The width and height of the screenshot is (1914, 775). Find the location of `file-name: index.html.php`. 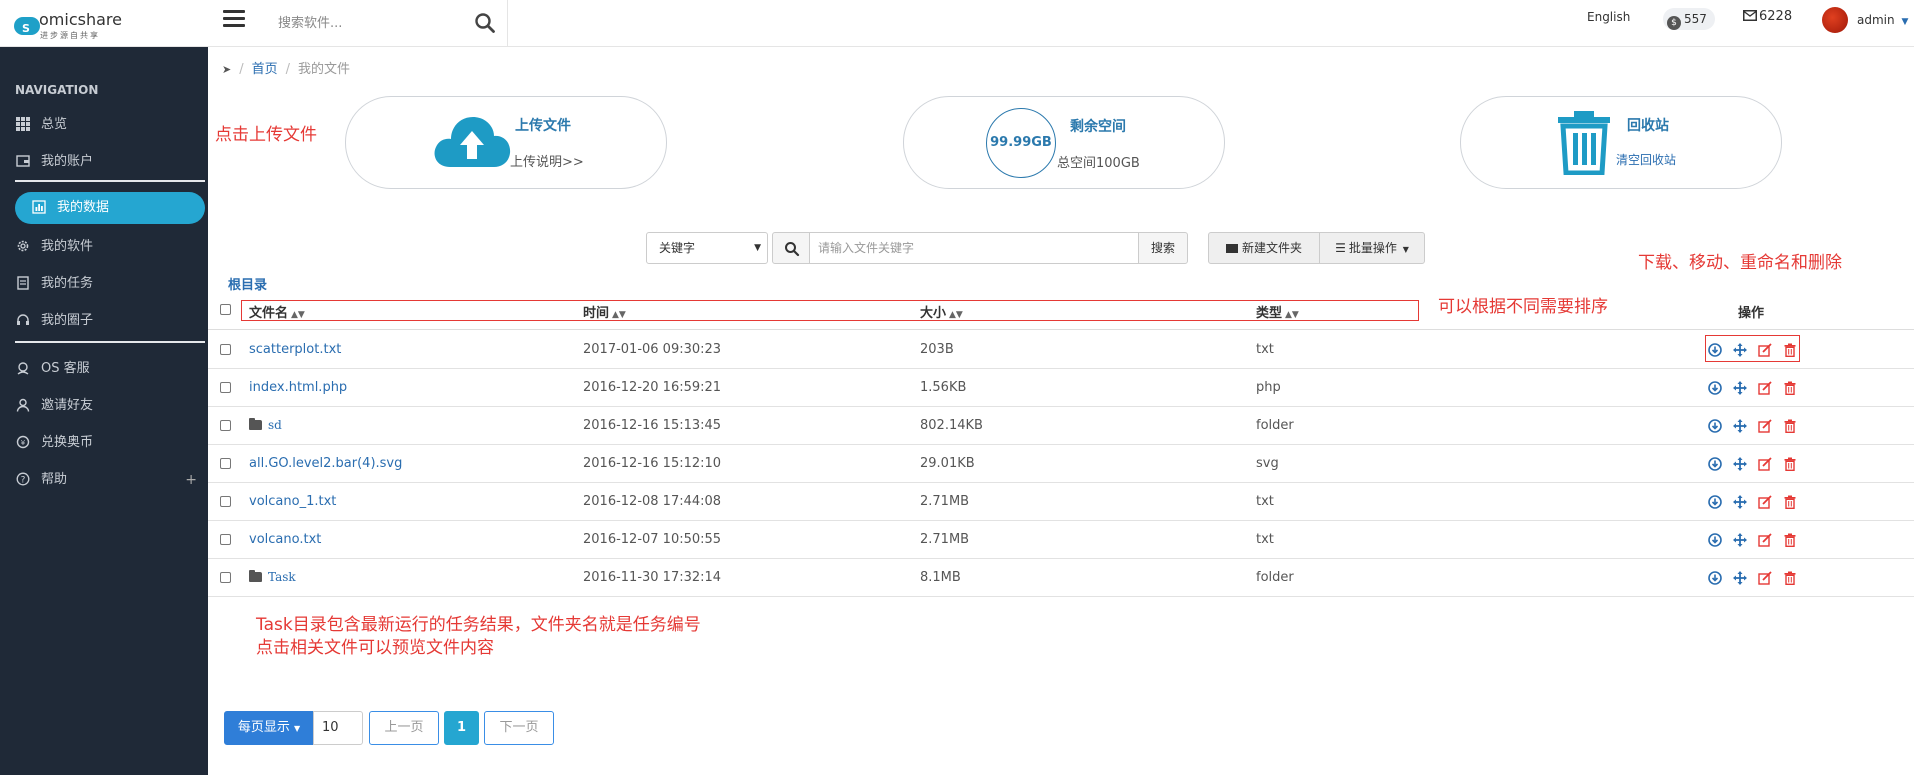

file-name: index.html.php is located at coordinates (298, 387).